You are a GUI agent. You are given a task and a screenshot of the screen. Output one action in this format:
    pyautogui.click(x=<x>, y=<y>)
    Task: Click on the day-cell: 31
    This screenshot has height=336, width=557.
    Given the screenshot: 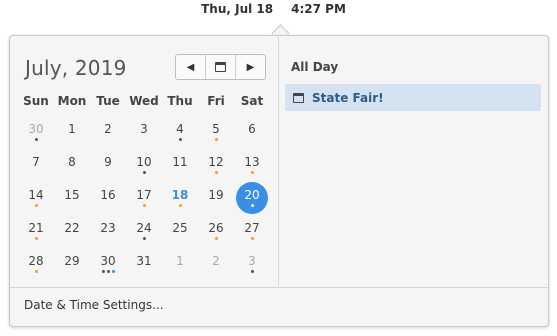 What is the action you would take?
    pyautogui.click(x=144, y=264)
    